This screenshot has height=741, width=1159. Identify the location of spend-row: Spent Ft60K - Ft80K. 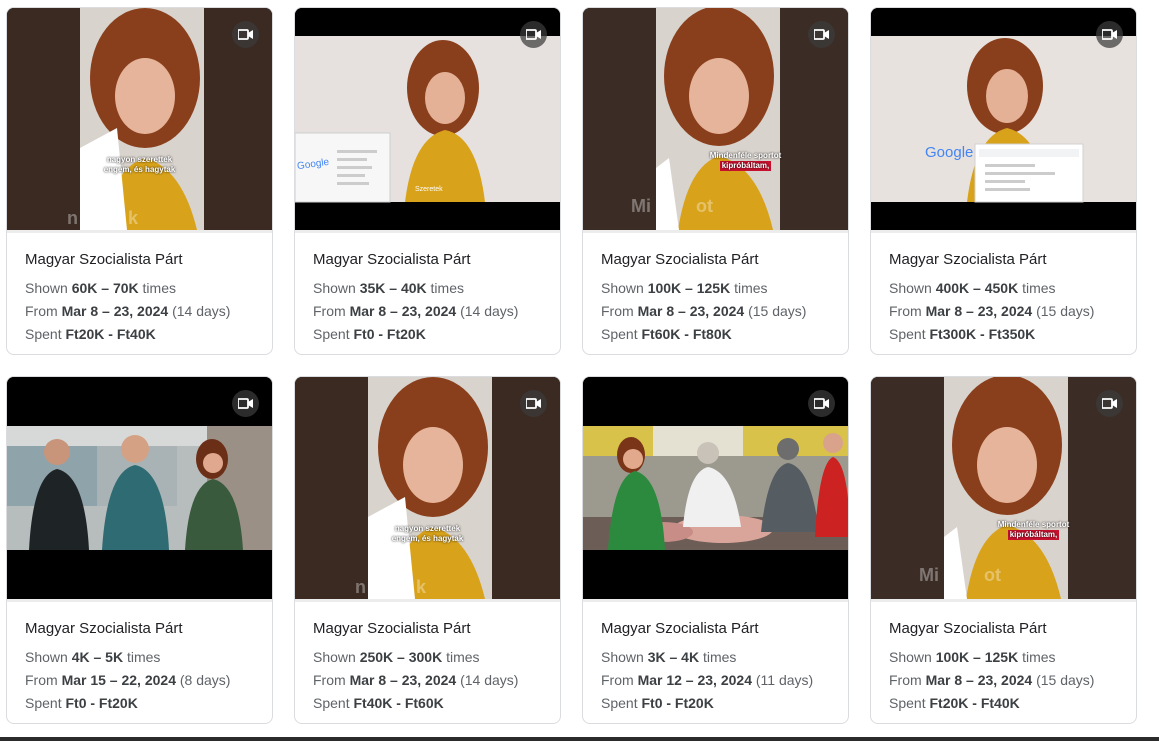
(719, 334).